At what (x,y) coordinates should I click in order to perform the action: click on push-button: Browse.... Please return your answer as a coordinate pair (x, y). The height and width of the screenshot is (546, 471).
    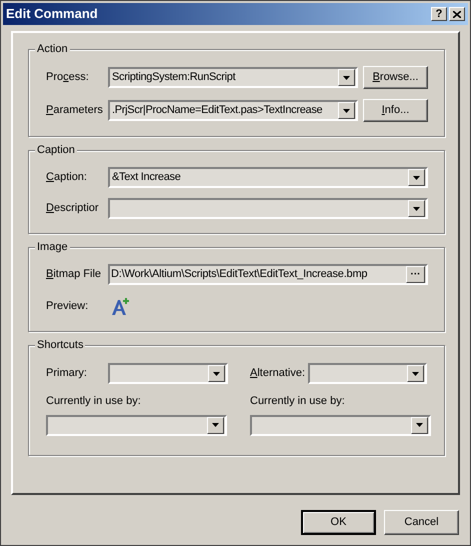
    Looking at the image, I should click on (395, 77).